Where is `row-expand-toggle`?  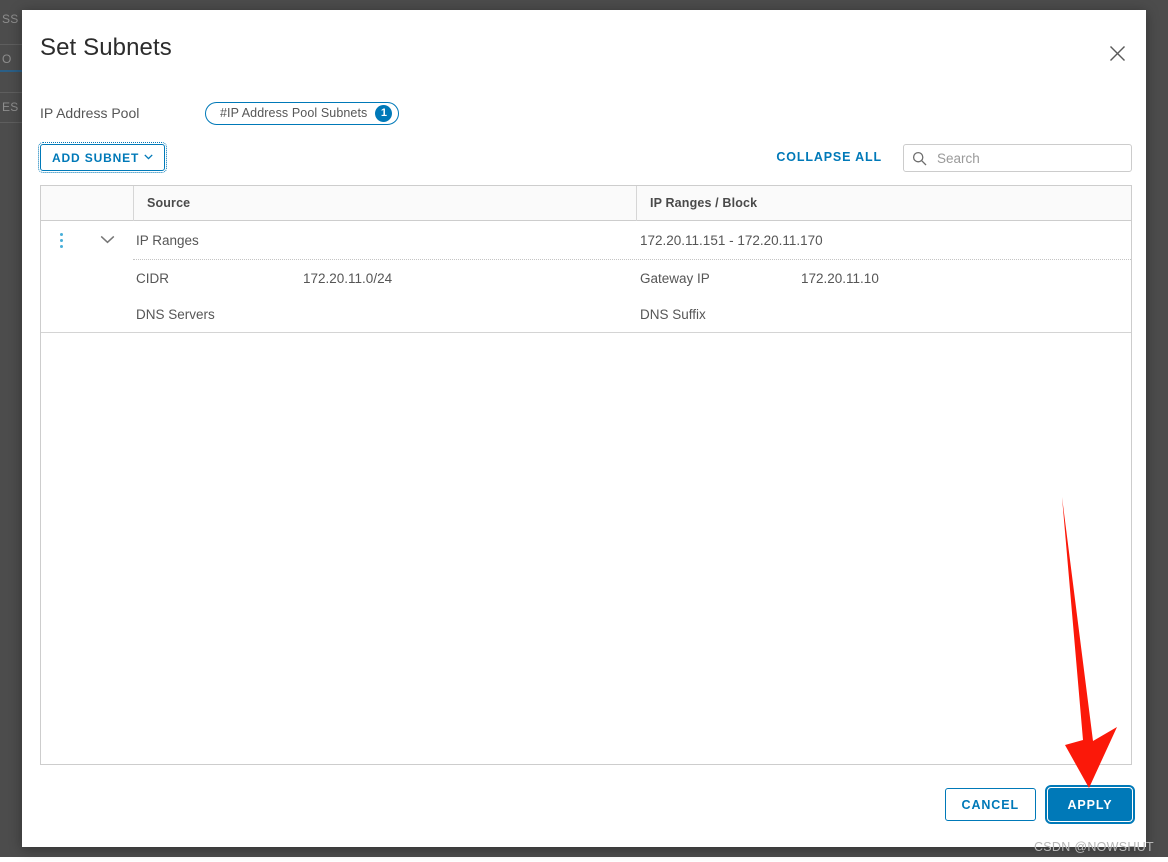
row-expand-toggle is located at coordinates (107, 240).